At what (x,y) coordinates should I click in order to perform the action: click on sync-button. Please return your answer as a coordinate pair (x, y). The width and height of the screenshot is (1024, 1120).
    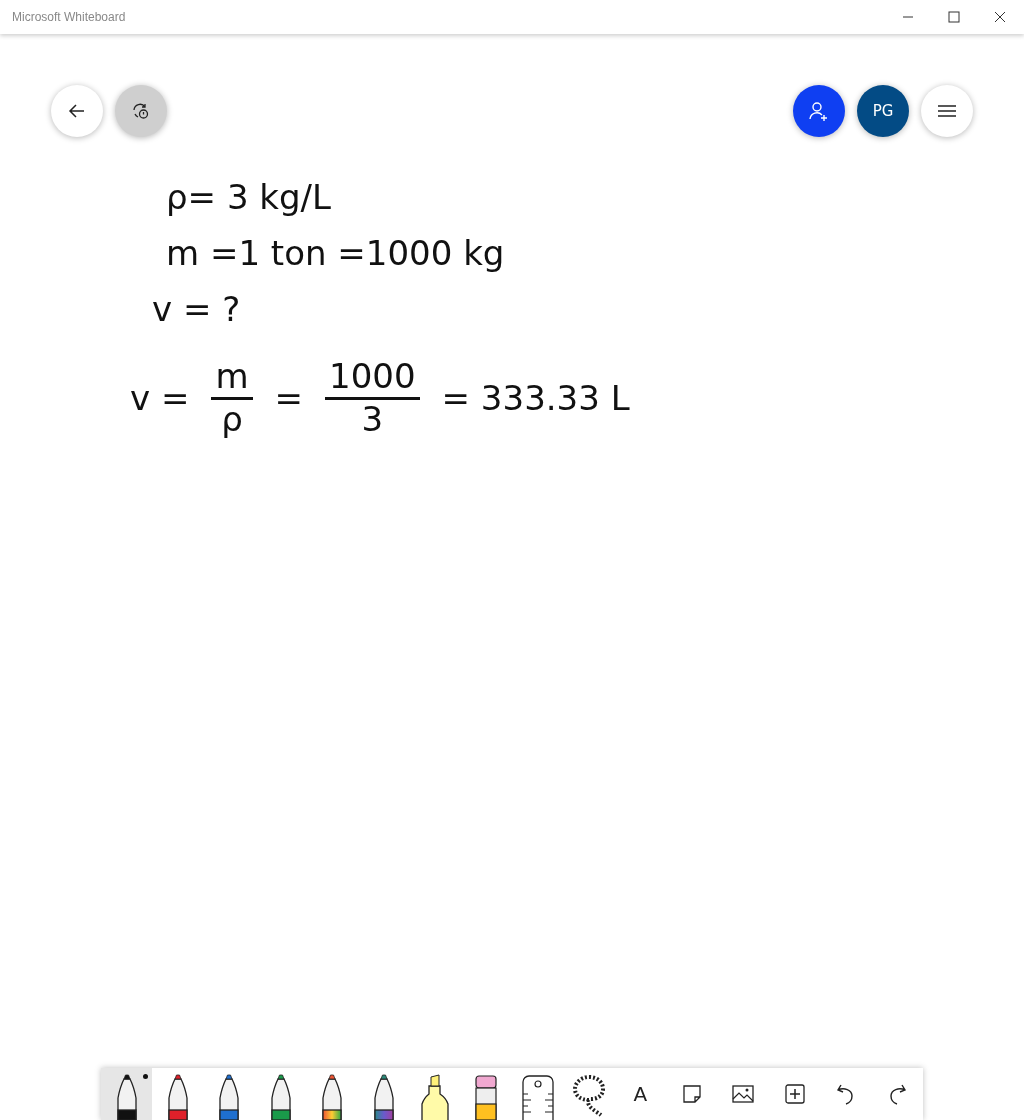
    Looking at the image, I should click on (141, 111).